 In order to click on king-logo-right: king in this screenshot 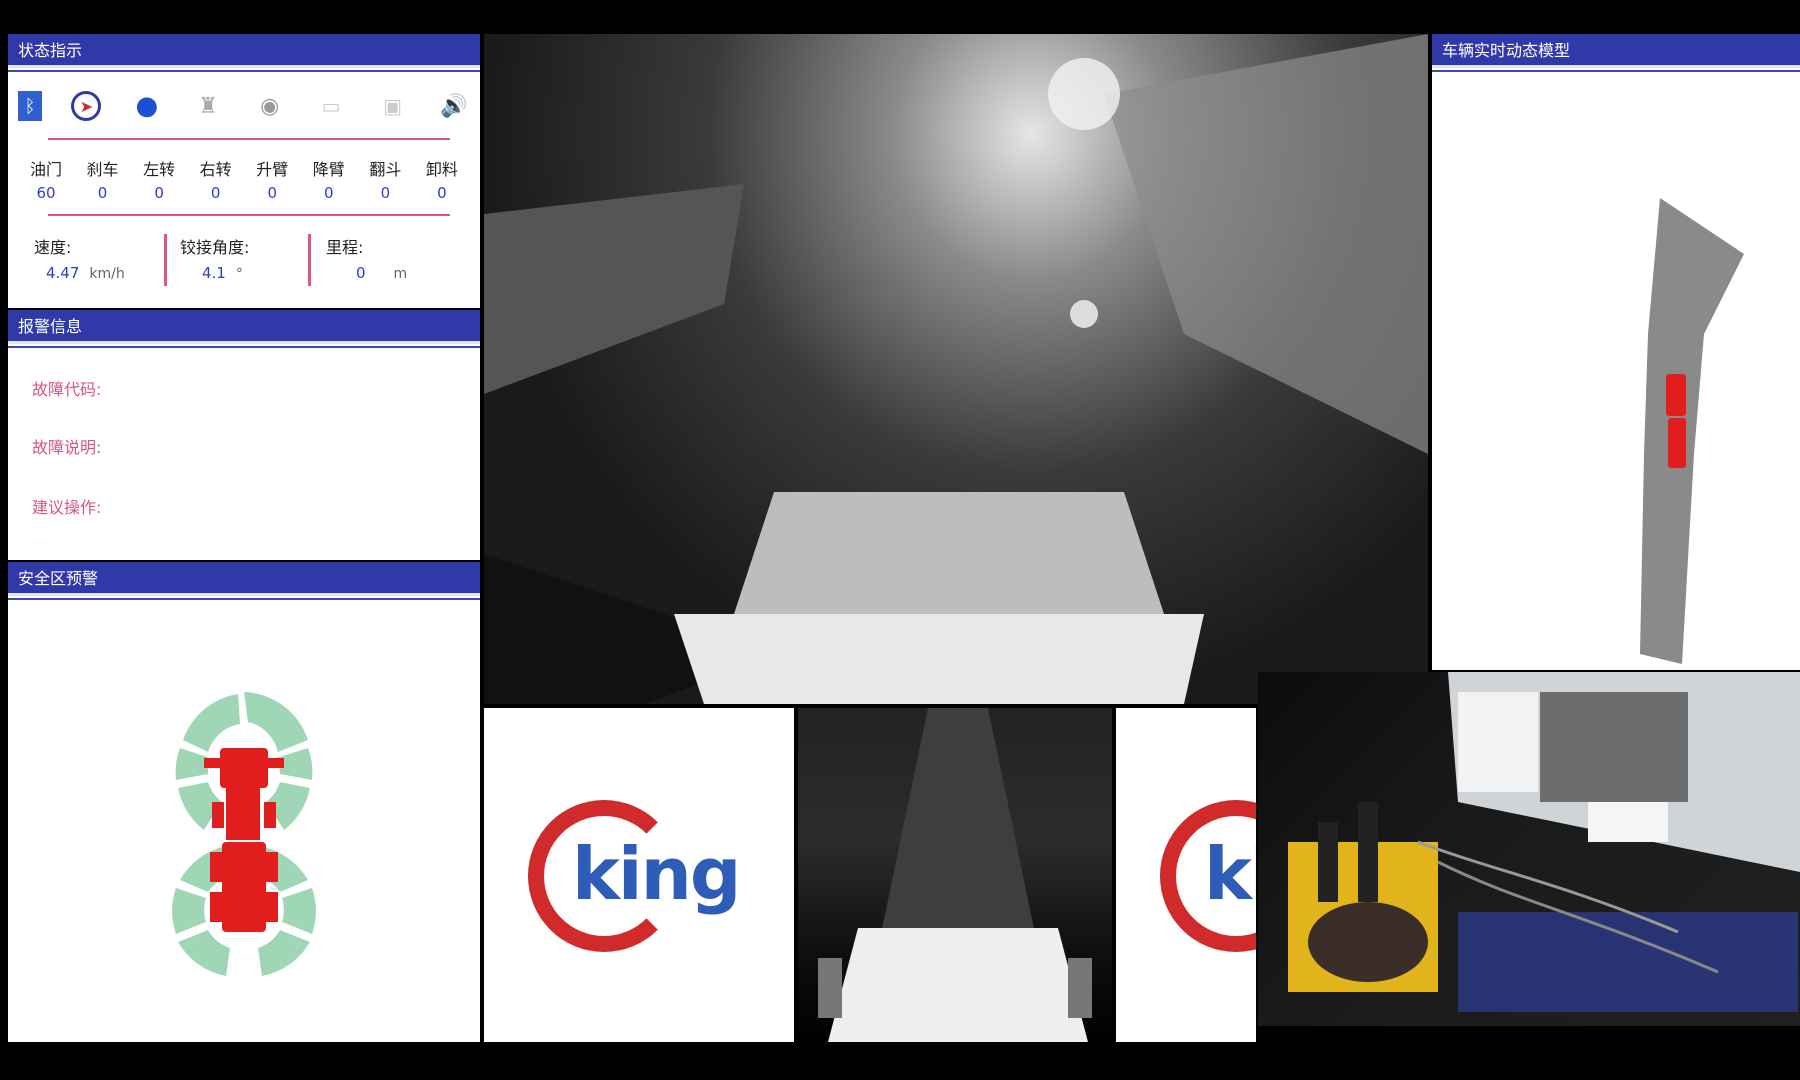, I will do `click(1186, 875)`.